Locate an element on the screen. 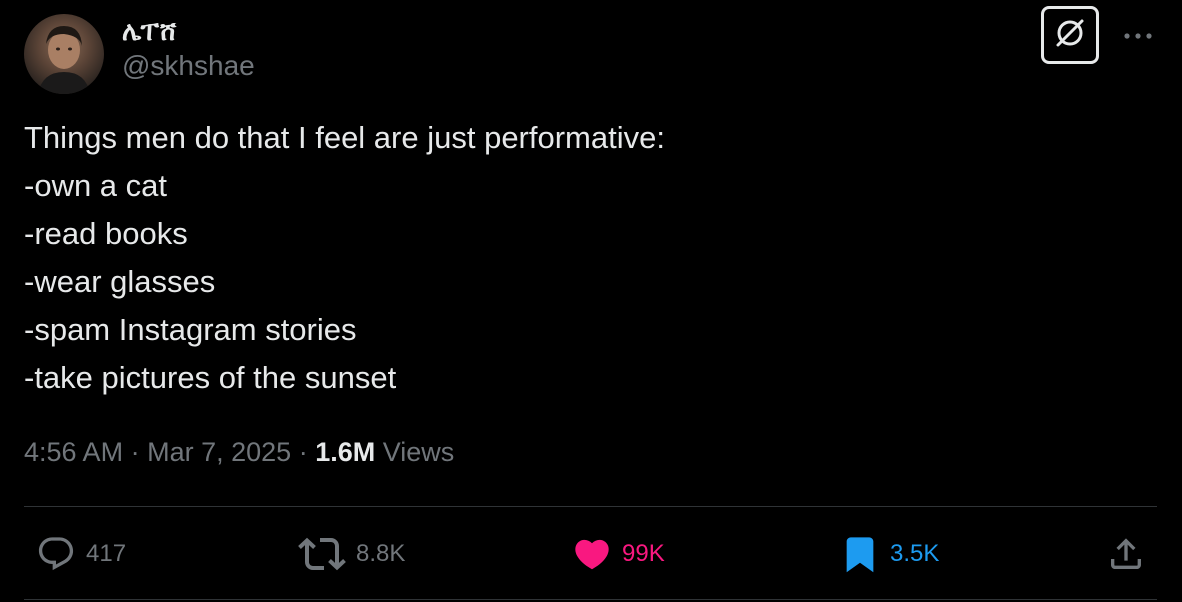 The image size is (1182, 602). avatar is located at coordinates (64, 54).